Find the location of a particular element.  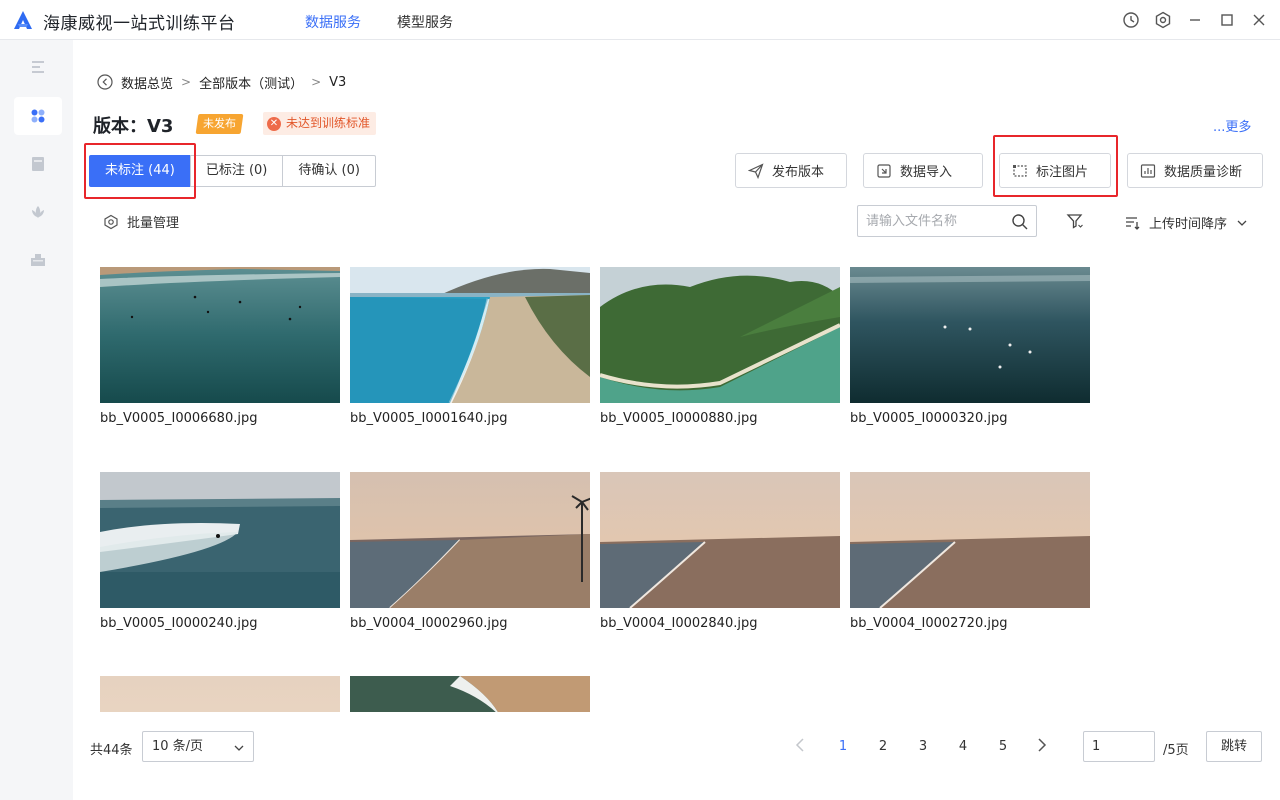

sidebar-item-document is located at coordinates (38, 164).